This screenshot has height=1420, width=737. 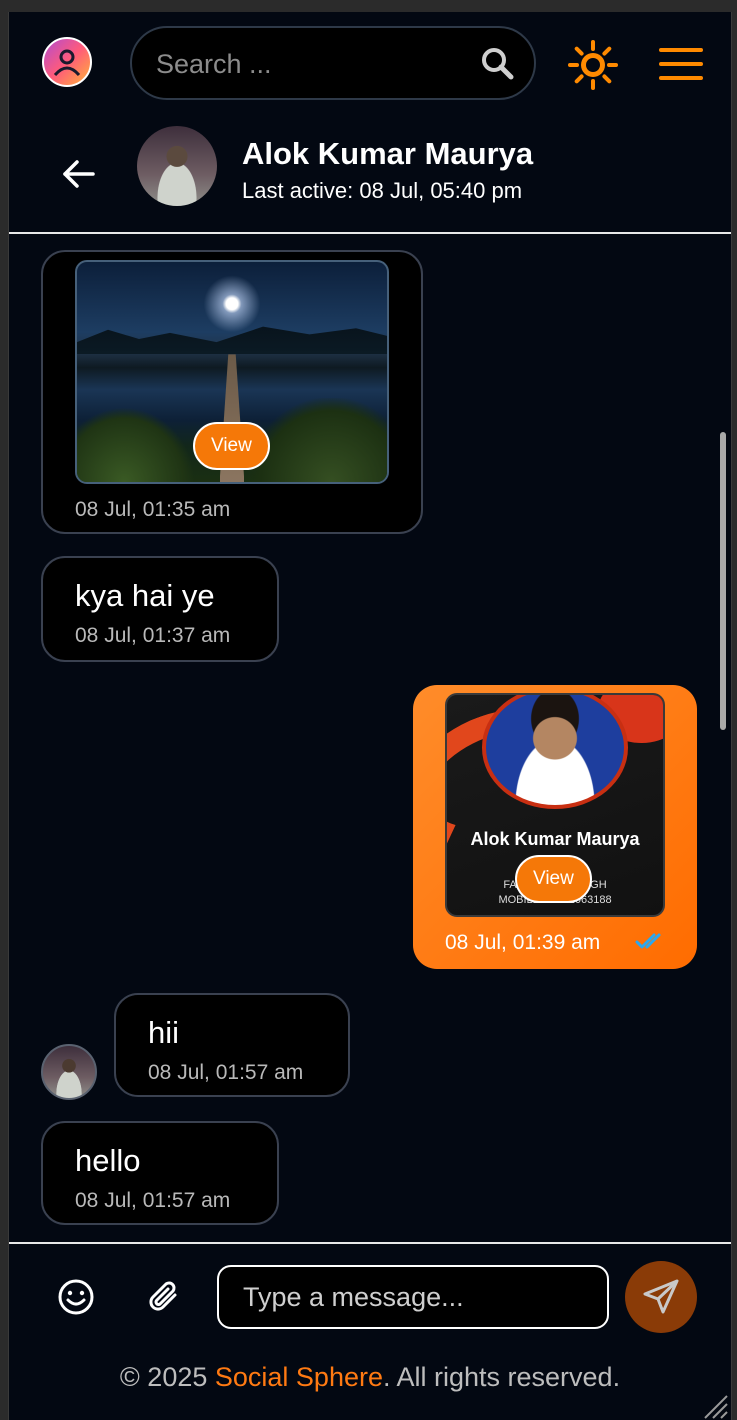 I want to click on message-text: hii, so click(x=164, y=1032).